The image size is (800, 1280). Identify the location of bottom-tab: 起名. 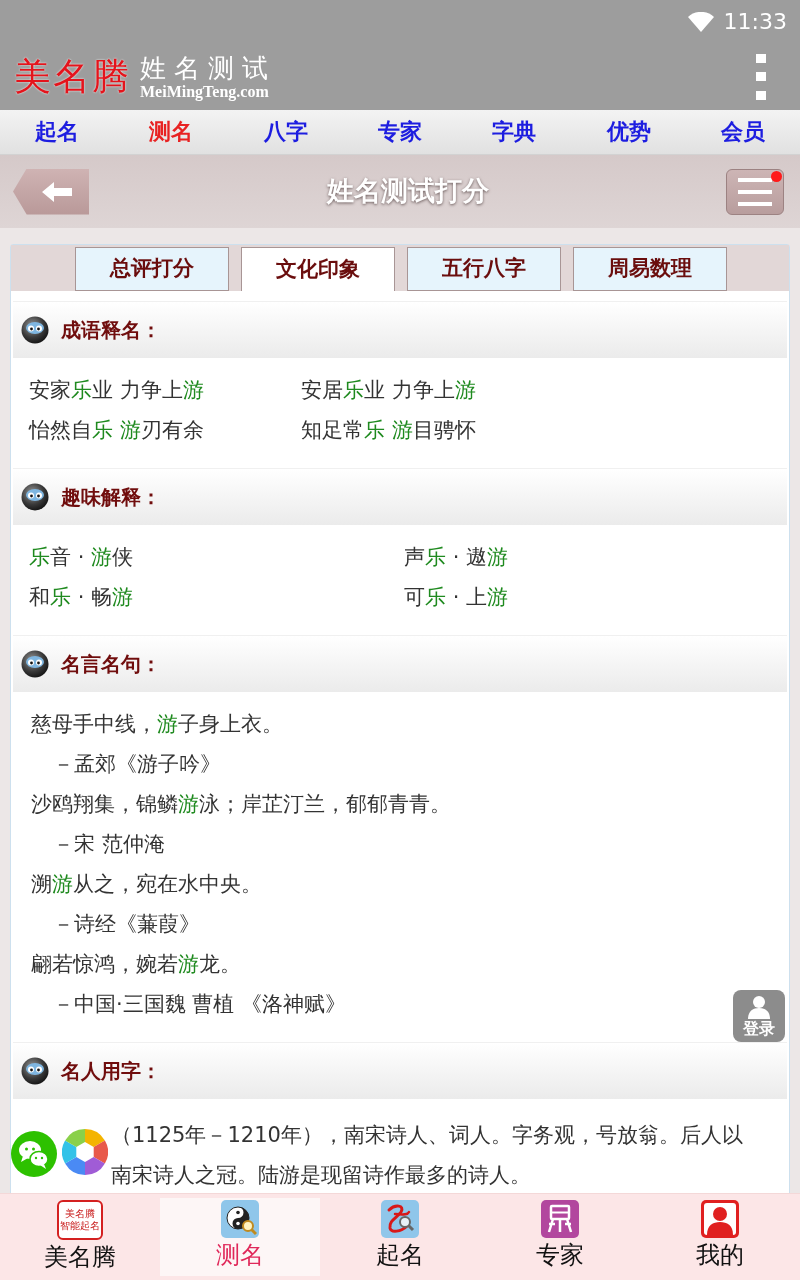
(400, 1237).